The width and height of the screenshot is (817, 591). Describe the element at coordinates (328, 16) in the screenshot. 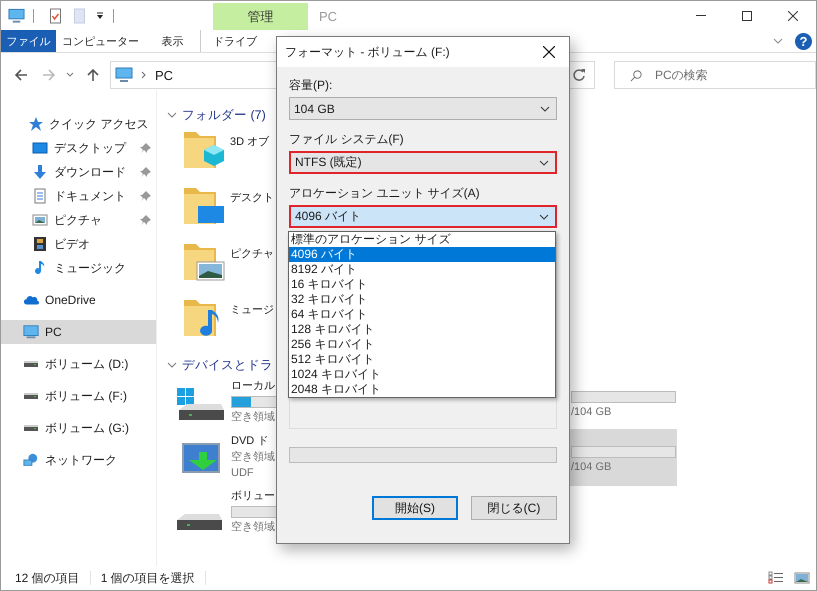

I see `window-title: PC` at that location.